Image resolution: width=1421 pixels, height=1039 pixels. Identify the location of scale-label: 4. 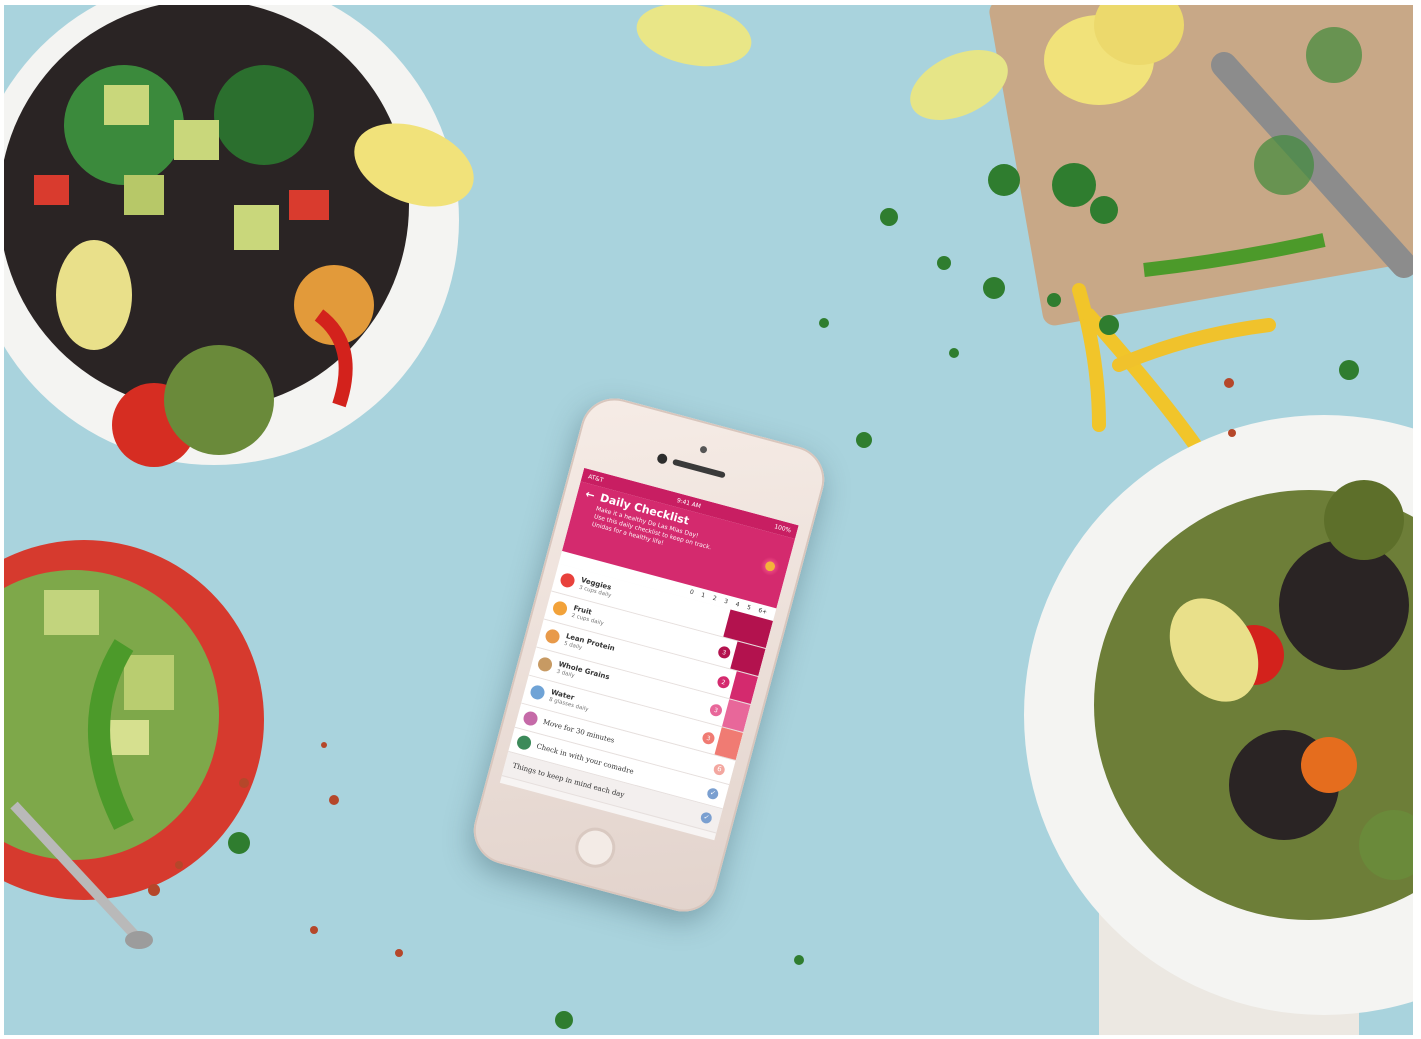
(737, 604).